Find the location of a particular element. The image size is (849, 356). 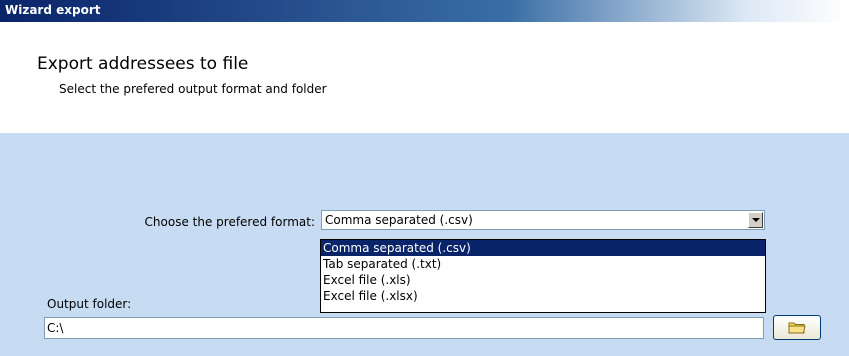

format-option-xls: Excel file (.xls) is located at coordinates (543, 280).